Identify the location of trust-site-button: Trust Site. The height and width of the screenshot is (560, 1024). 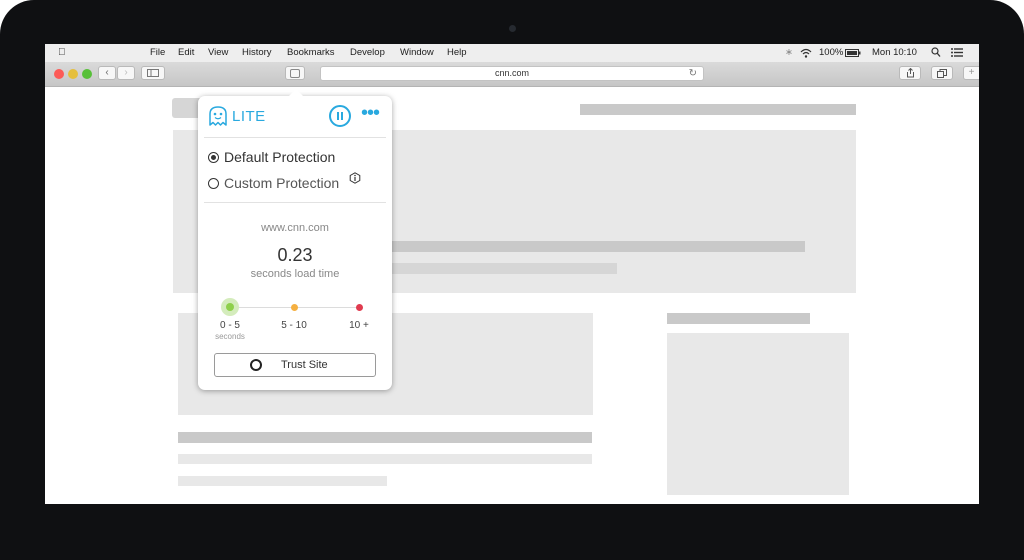
(295, 365).